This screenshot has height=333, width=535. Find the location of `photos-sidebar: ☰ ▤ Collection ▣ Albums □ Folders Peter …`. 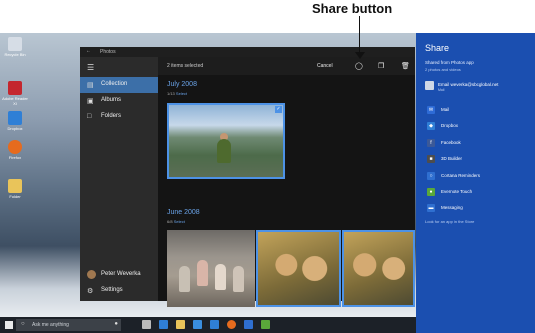

photos-sidebar: ☰ ▤ Collection ▣ Albums □ Folders Peter … is located at coordinates (119, 179).